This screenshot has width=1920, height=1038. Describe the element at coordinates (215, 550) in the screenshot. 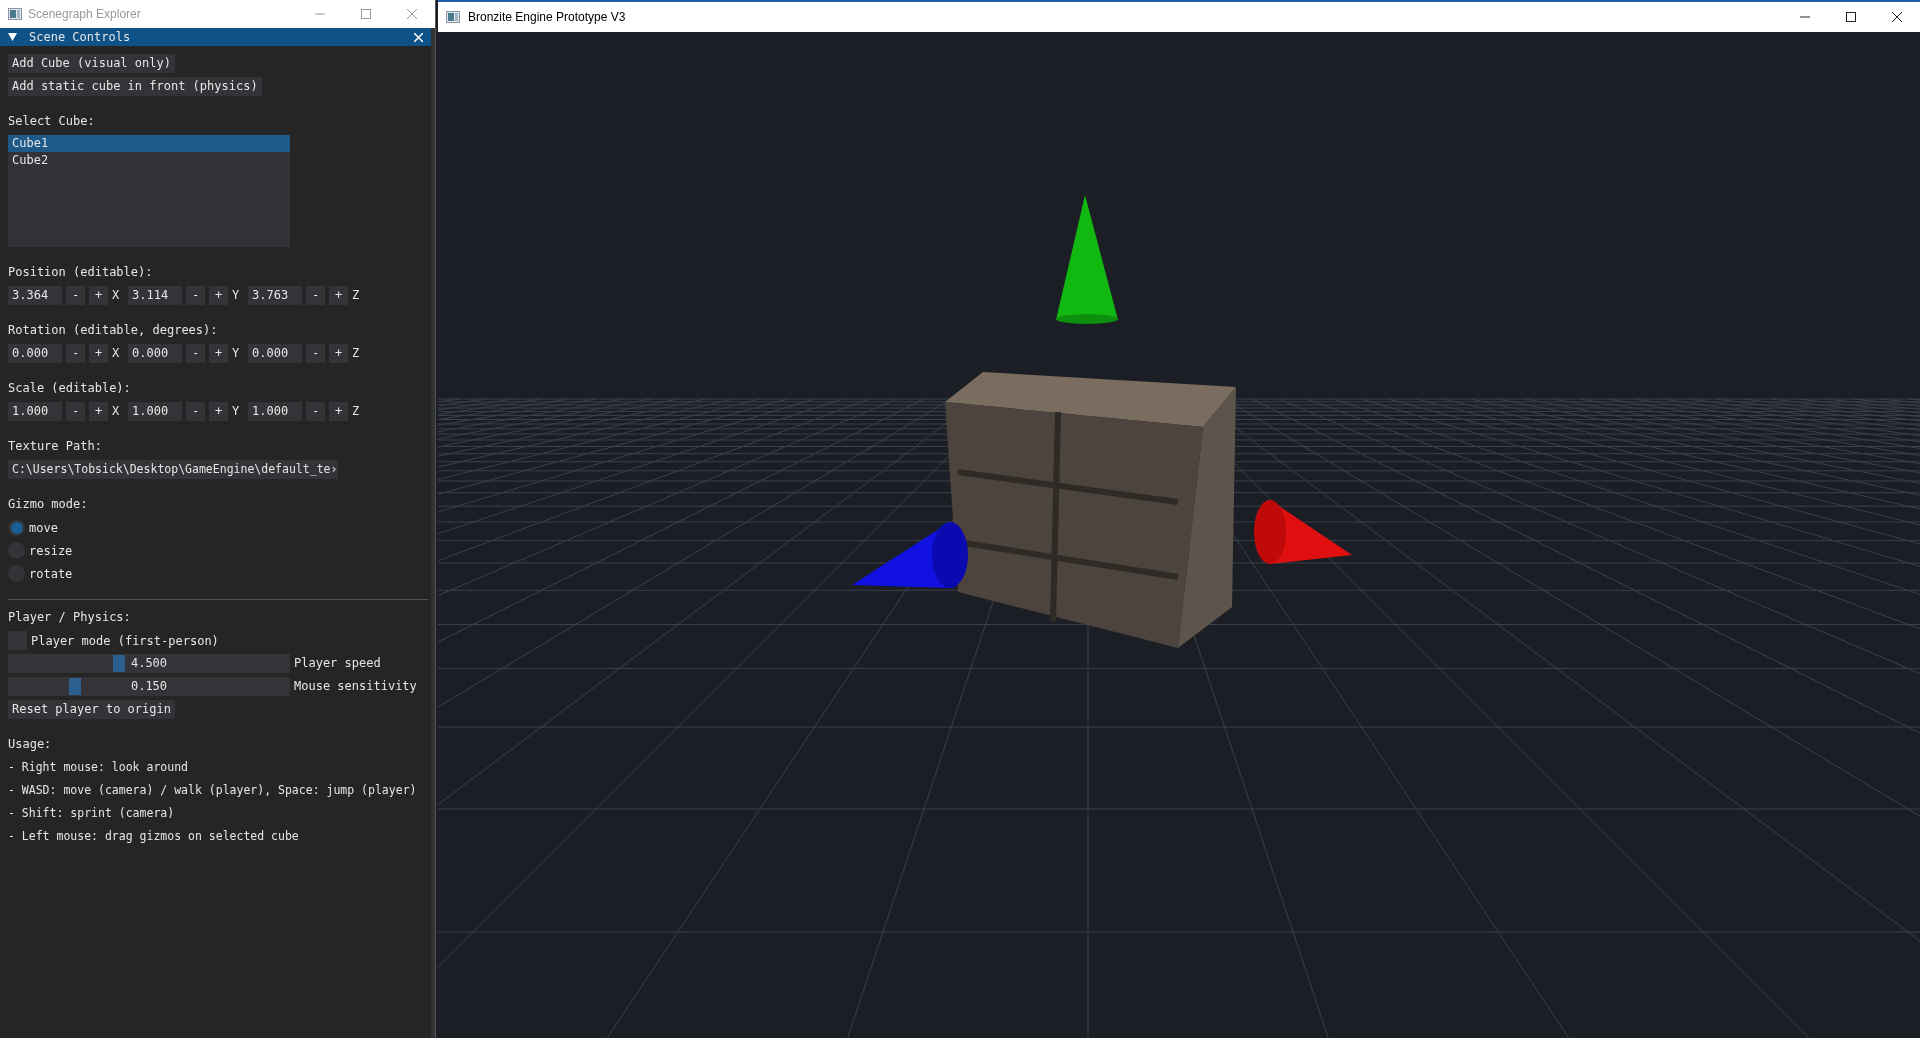

I see `radio-option: resize` at that location.